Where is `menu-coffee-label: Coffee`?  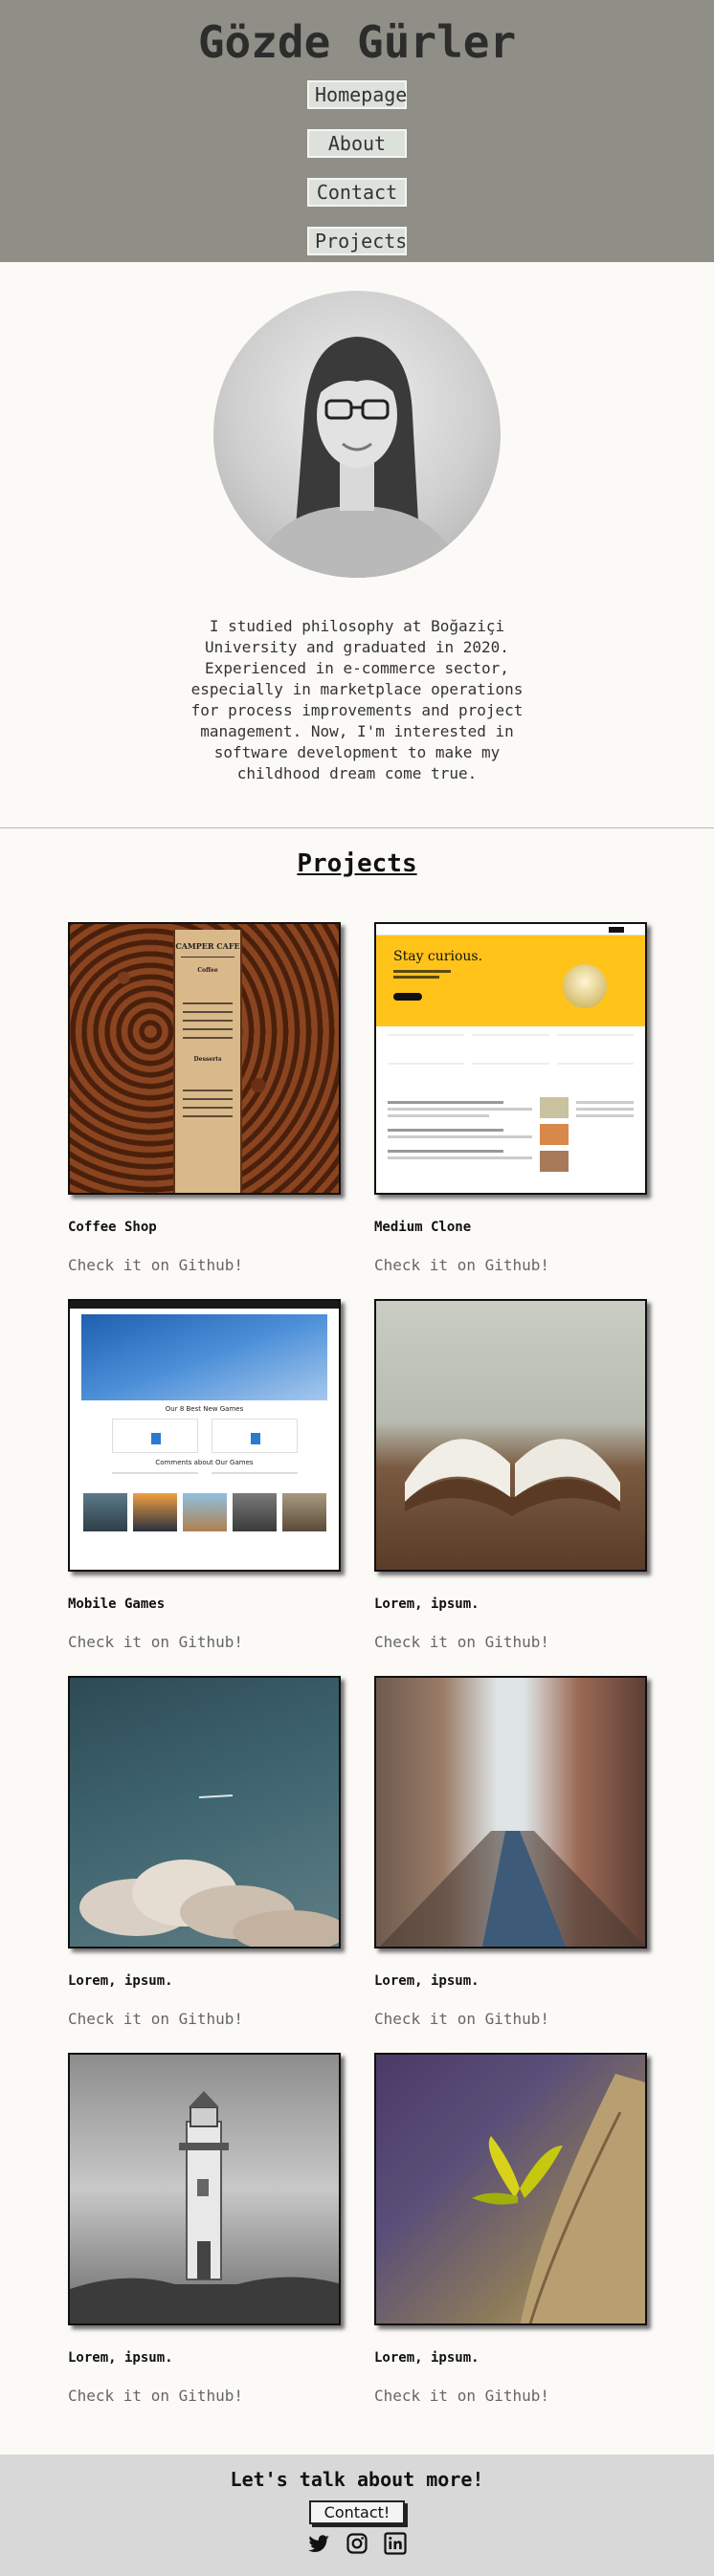
menu-coffee-label: Coffee is located at coordinates (208, 971).